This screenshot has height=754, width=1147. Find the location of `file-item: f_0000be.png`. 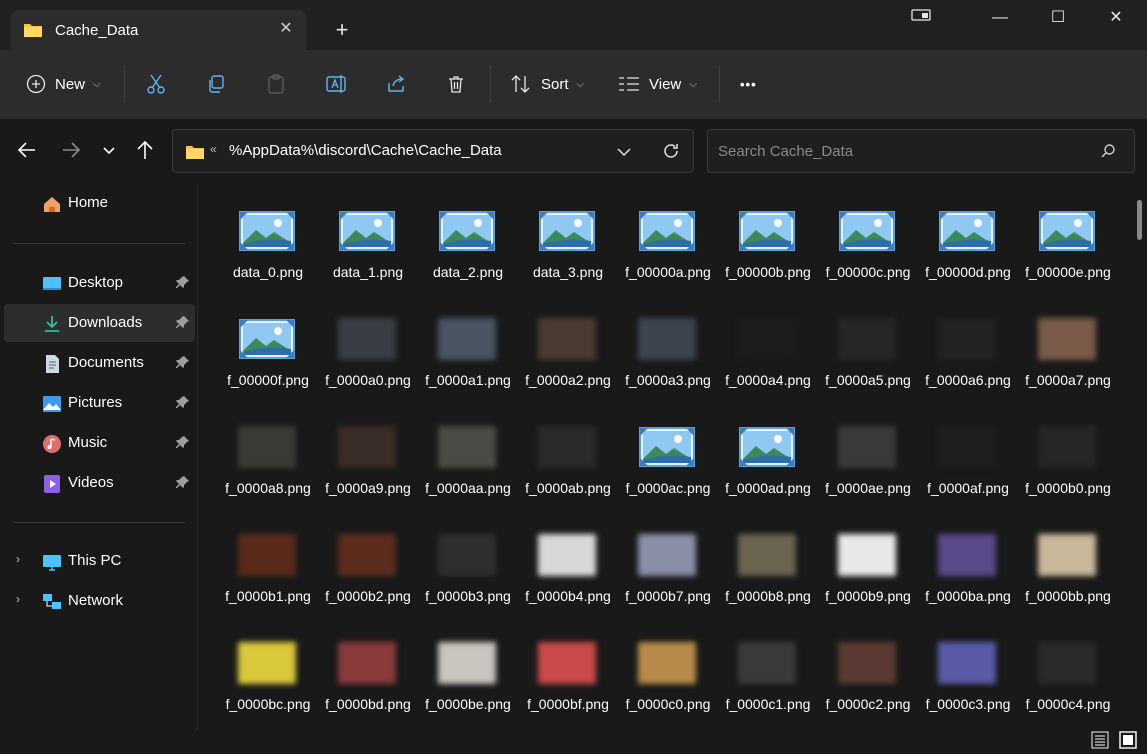

file-item: f_0000be.png is located at coordinates (468, 677).